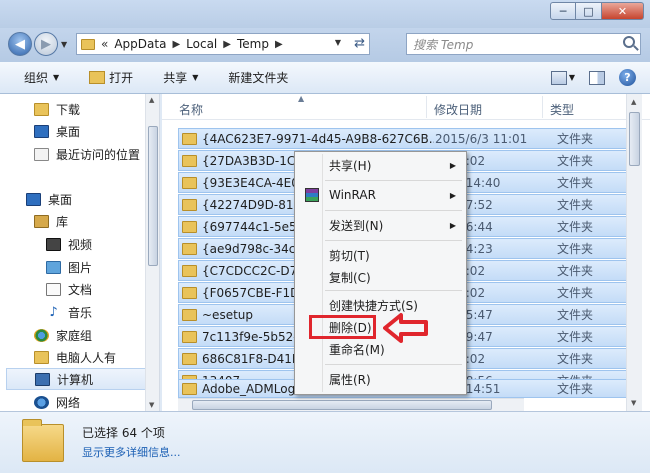  Describe the element at coordinates (523, 44) in the screenshot. I see `search-input: 搜索 Temp` at that location.